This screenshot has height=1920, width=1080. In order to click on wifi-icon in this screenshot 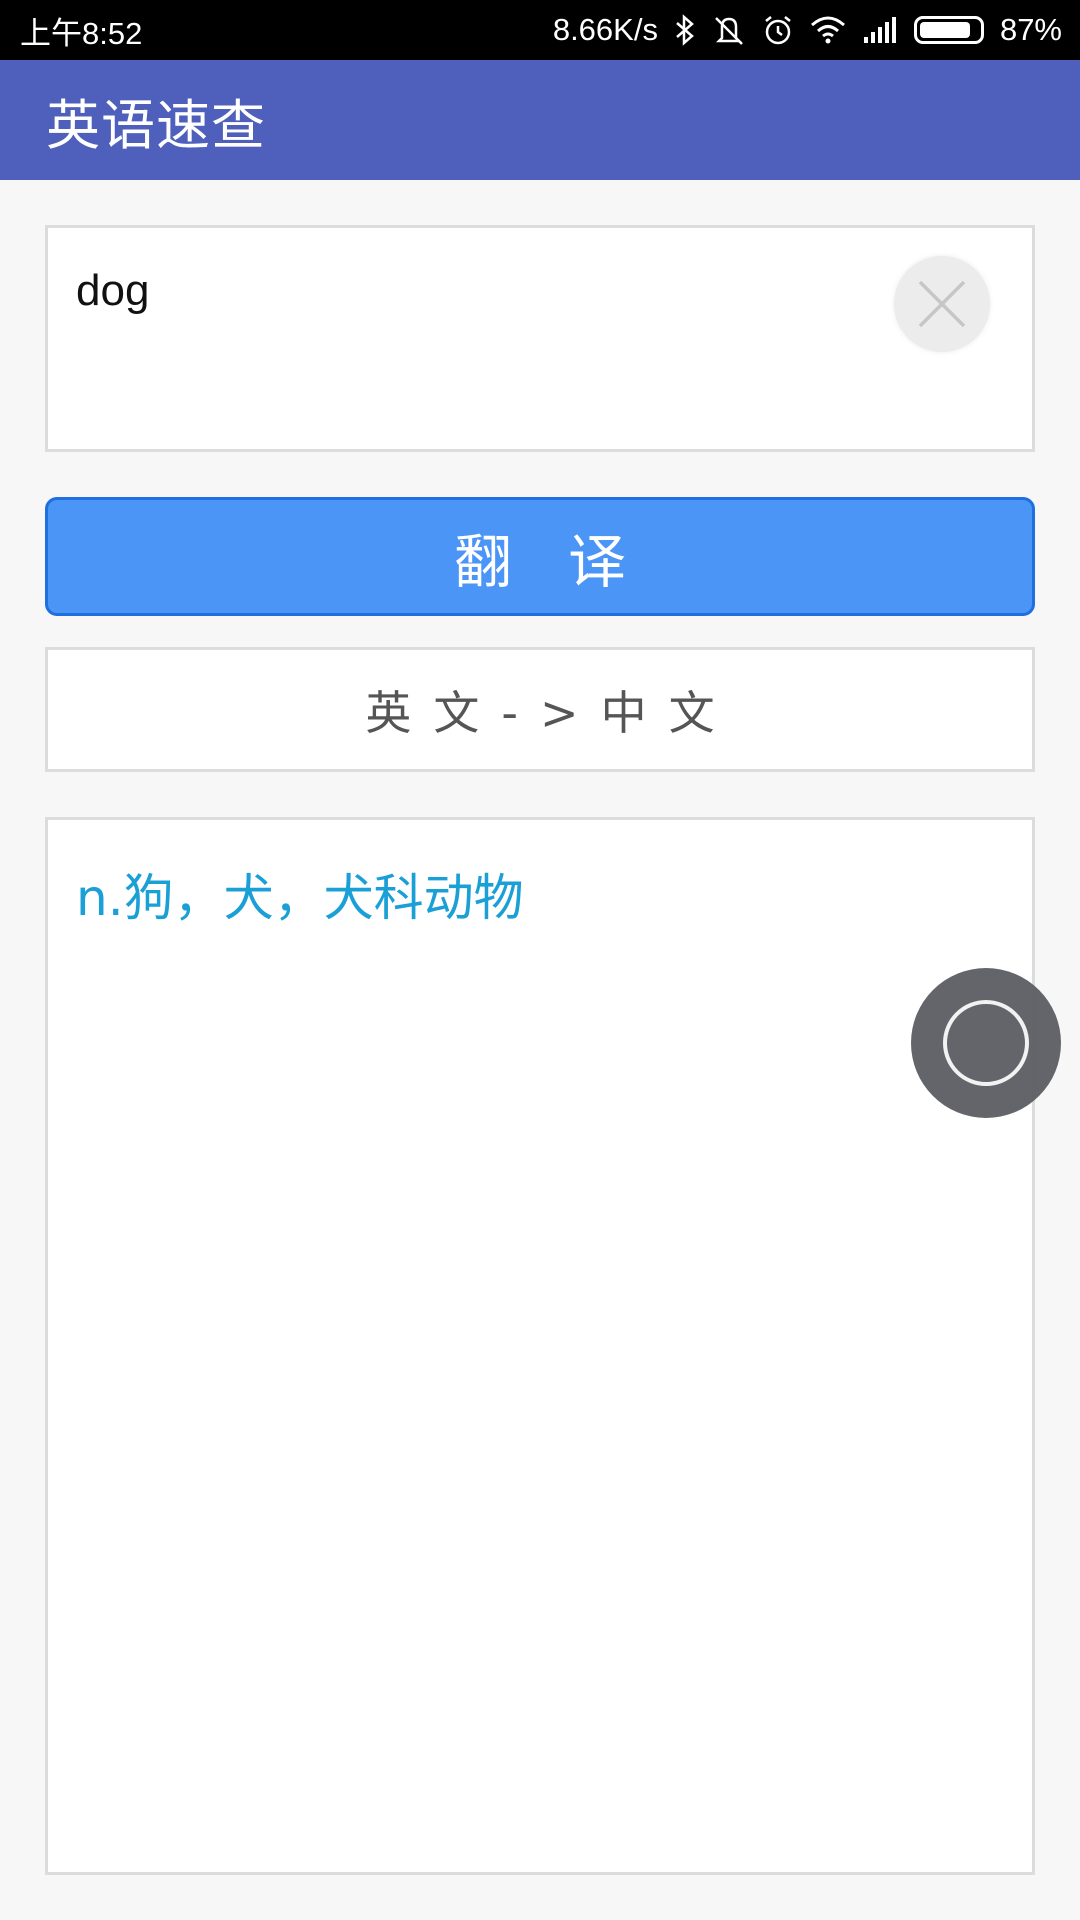, I will do `click(828, 30)`.